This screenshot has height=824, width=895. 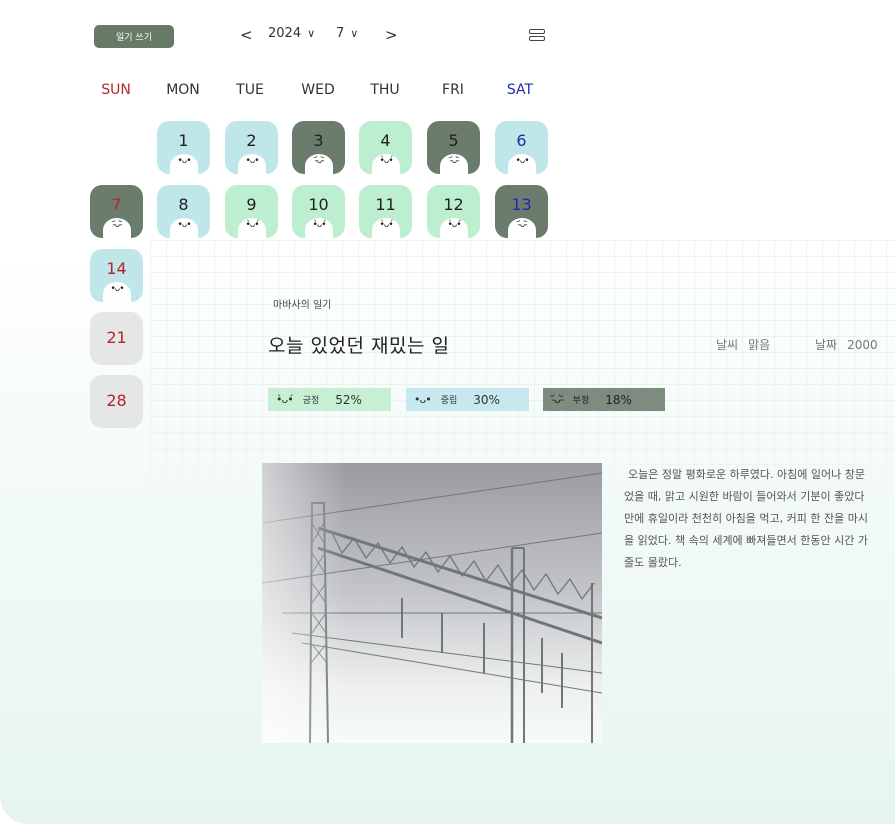 I want to click on day-number: 9, so click(x=251, y=204).